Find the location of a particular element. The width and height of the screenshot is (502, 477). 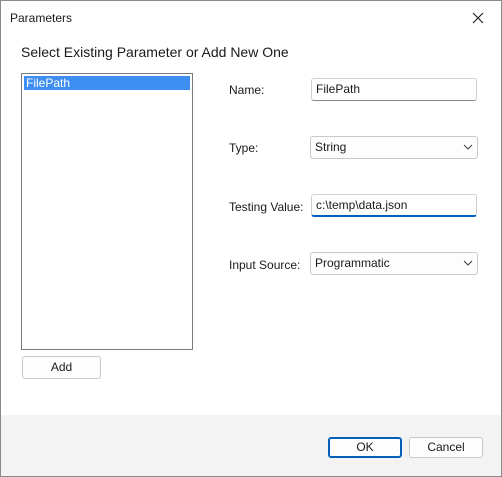

input-source-label: Input Source: is located at coordinates (265, 265).